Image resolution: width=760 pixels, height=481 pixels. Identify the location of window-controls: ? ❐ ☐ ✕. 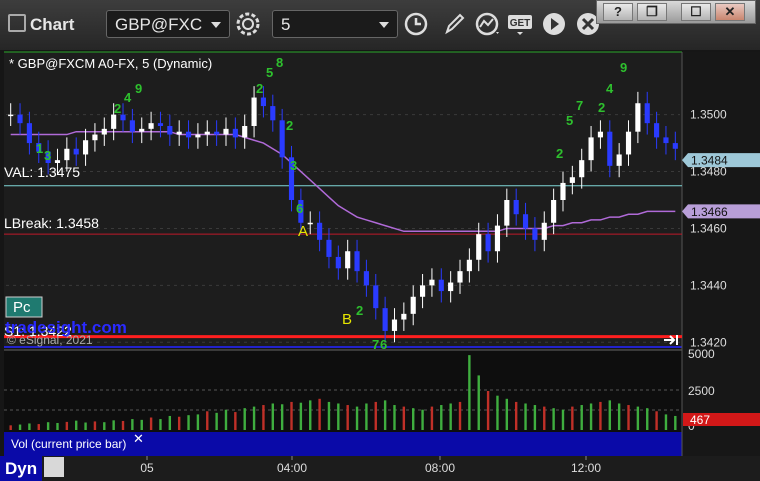
(676, 12).